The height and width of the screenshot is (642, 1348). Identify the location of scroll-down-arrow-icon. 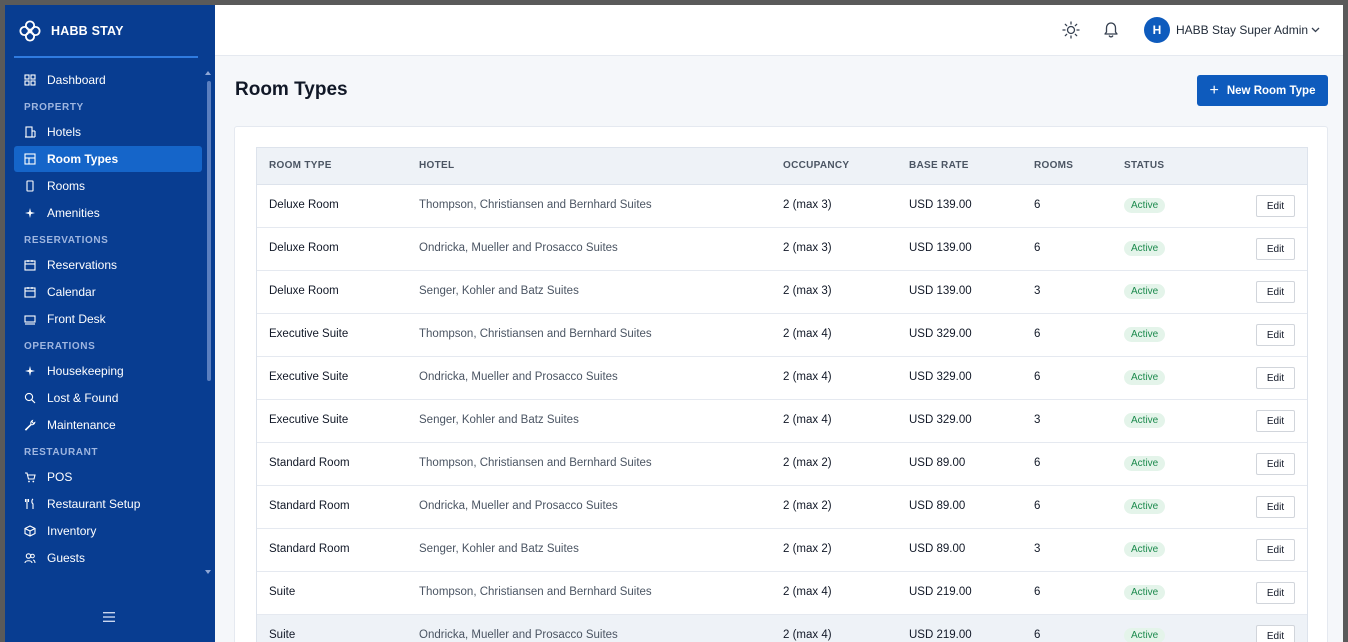
(208, 572).